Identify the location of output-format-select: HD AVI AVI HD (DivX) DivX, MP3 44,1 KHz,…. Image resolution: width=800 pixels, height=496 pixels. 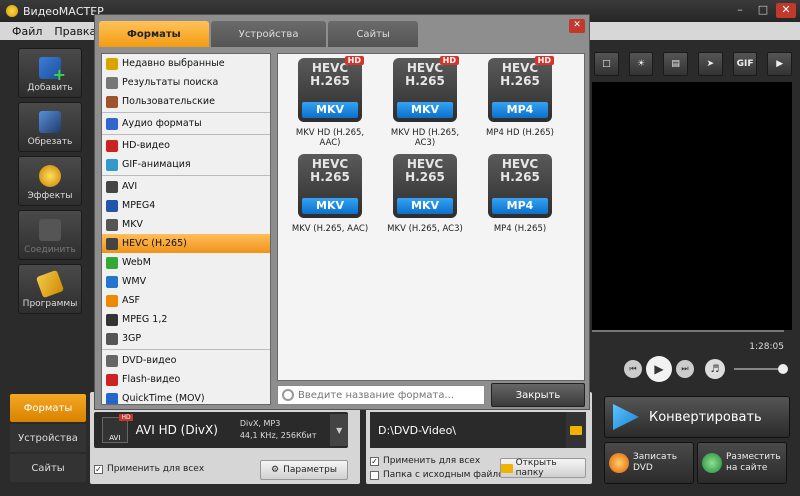
(221, 430).